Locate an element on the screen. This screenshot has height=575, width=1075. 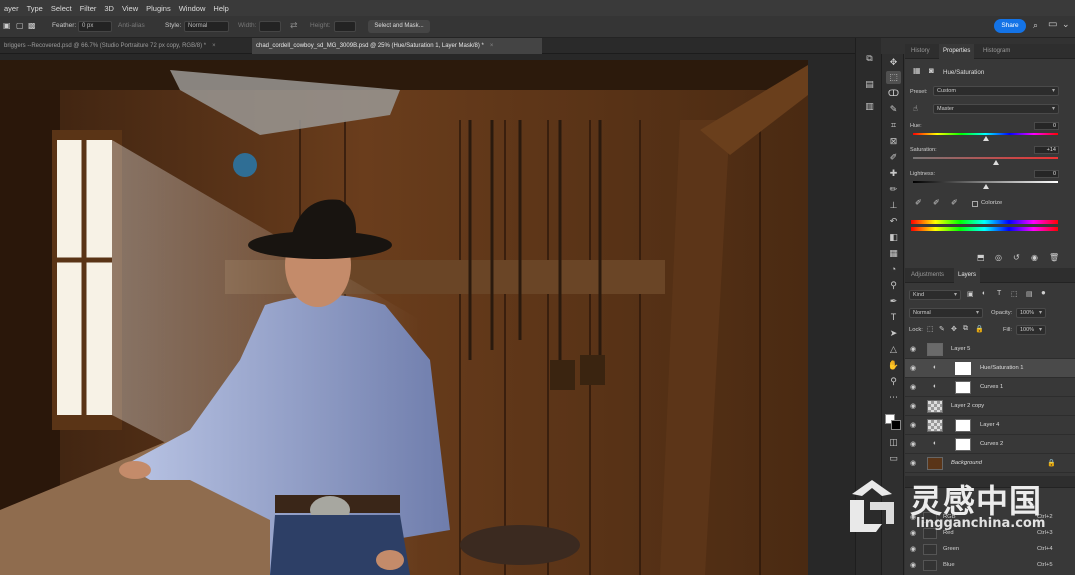
channel-select: Master is located at coordinates (996, 109).